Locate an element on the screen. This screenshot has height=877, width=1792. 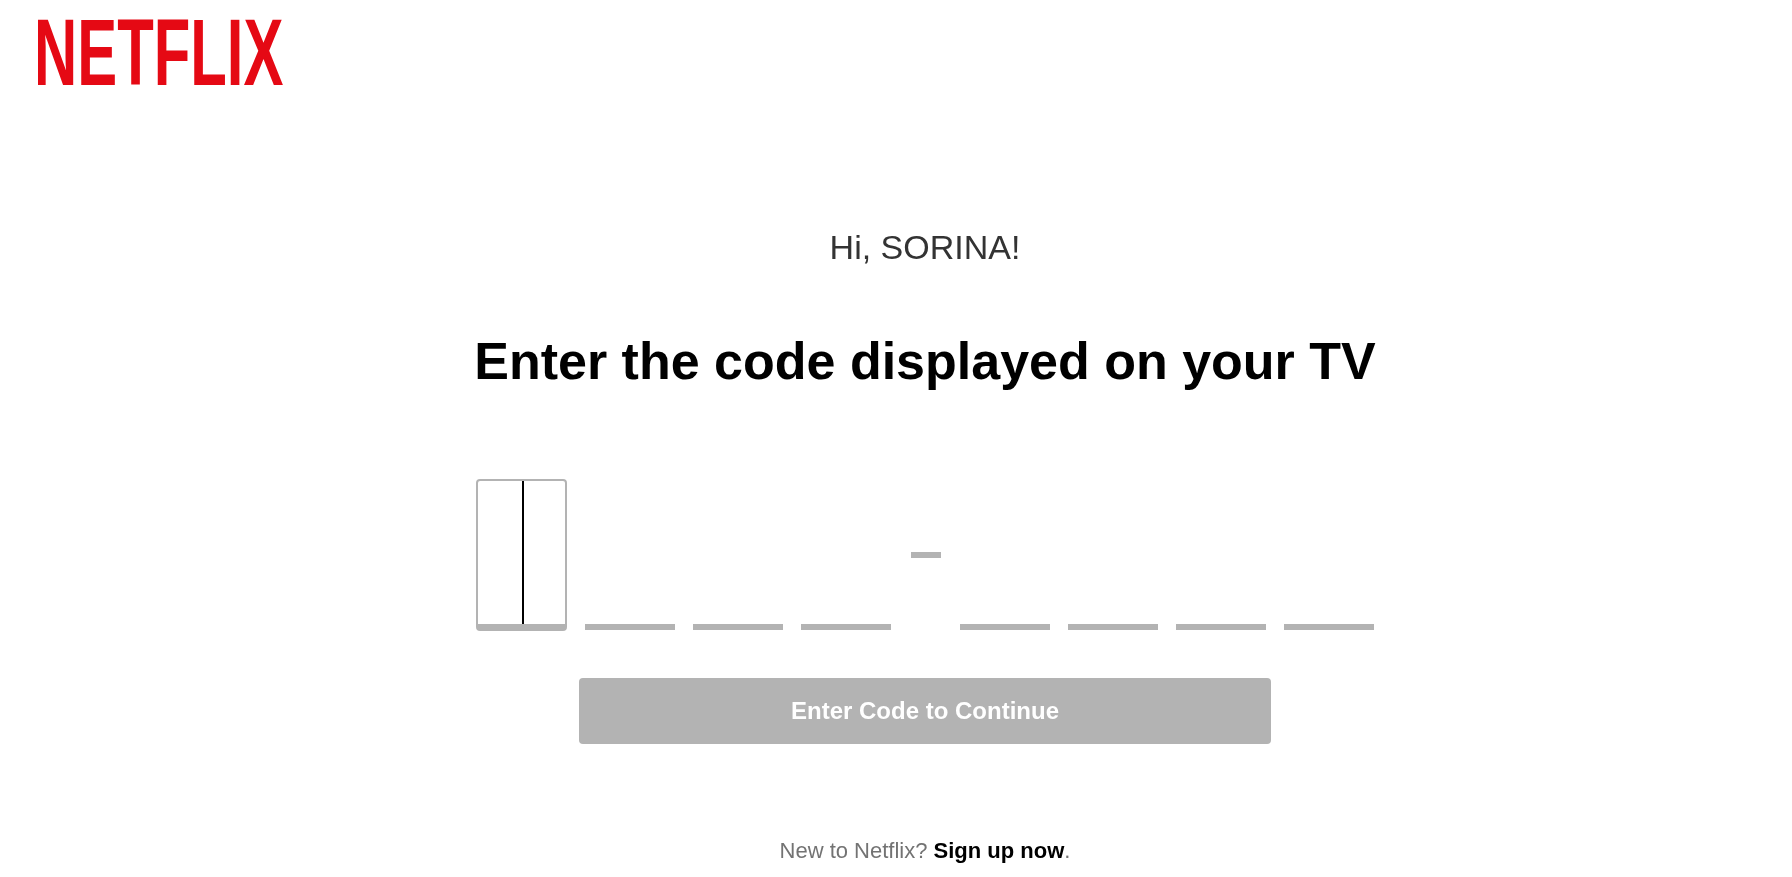
greeting-text: Hi, SORINA! is located at coordinates (925, 247).